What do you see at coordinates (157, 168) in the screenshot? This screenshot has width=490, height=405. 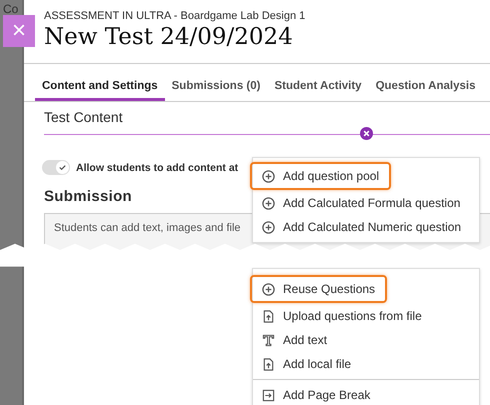 I see `toggle-label: Allow students to add content at` at bounding box center [157, 168].